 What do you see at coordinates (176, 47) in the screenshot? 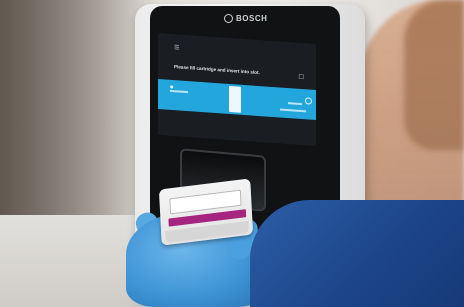
I see `menu-icon: ☰` at bounding box center [176, 47].